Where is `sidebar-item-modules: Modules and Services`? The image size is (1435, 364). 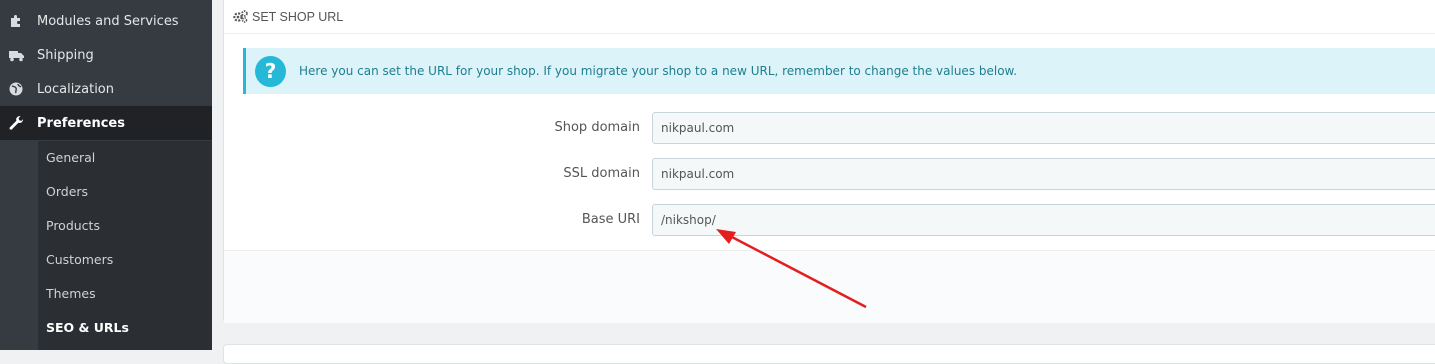
sidebar-item-modules: Modules and Services is located at coordinates (106, 21).